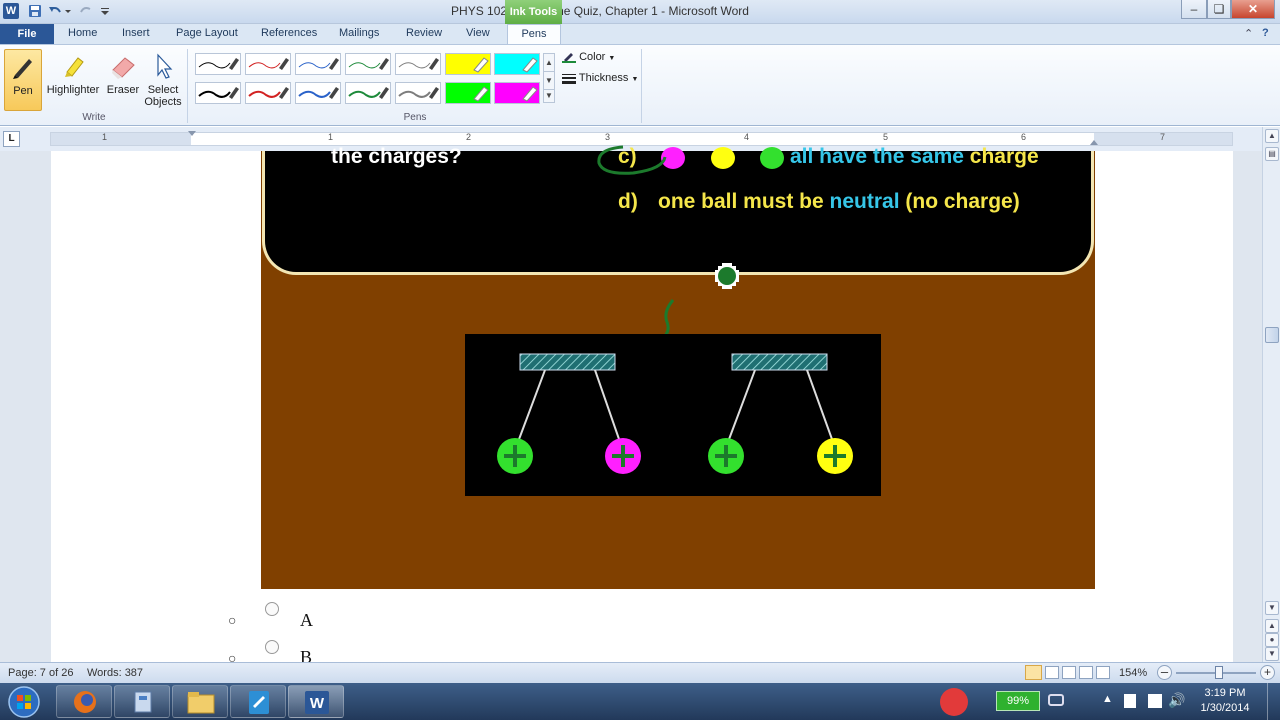  Describe the element at coordinates (850, 156) in the screenshot. I see `option-c-part1: all have the` at that location.